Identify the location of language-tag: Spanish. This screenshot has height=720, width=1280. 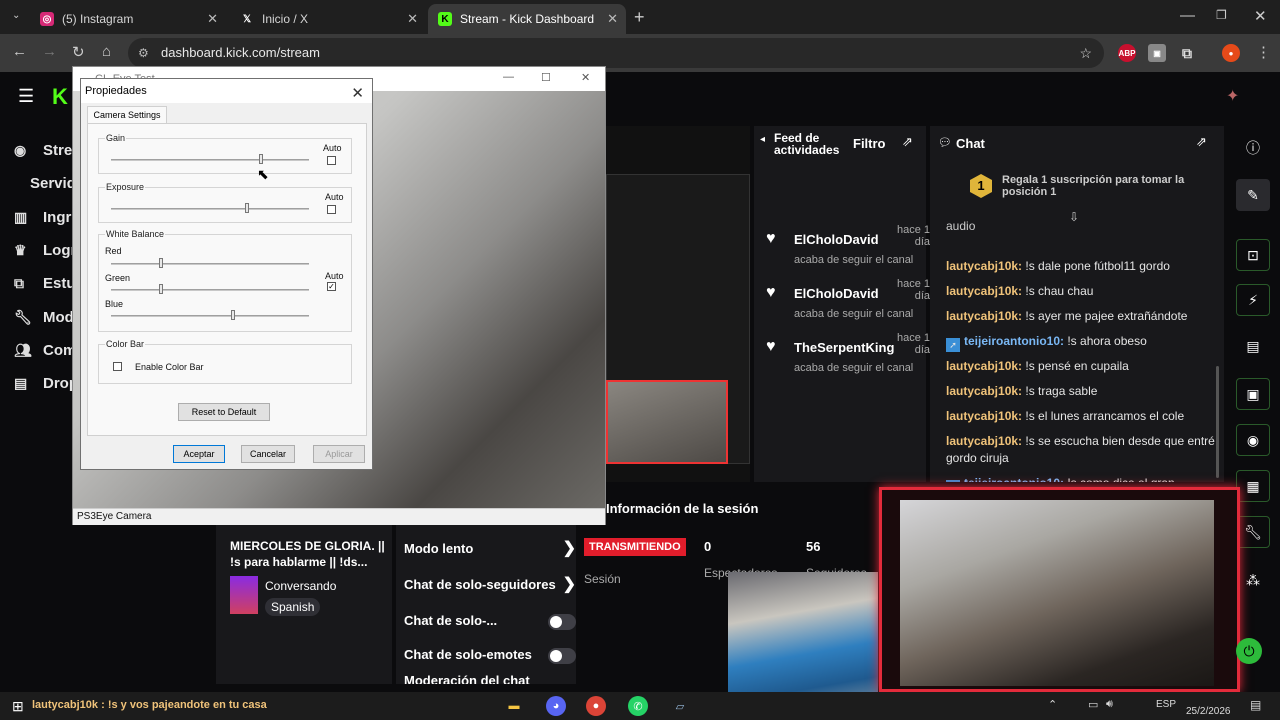
(293, 607).